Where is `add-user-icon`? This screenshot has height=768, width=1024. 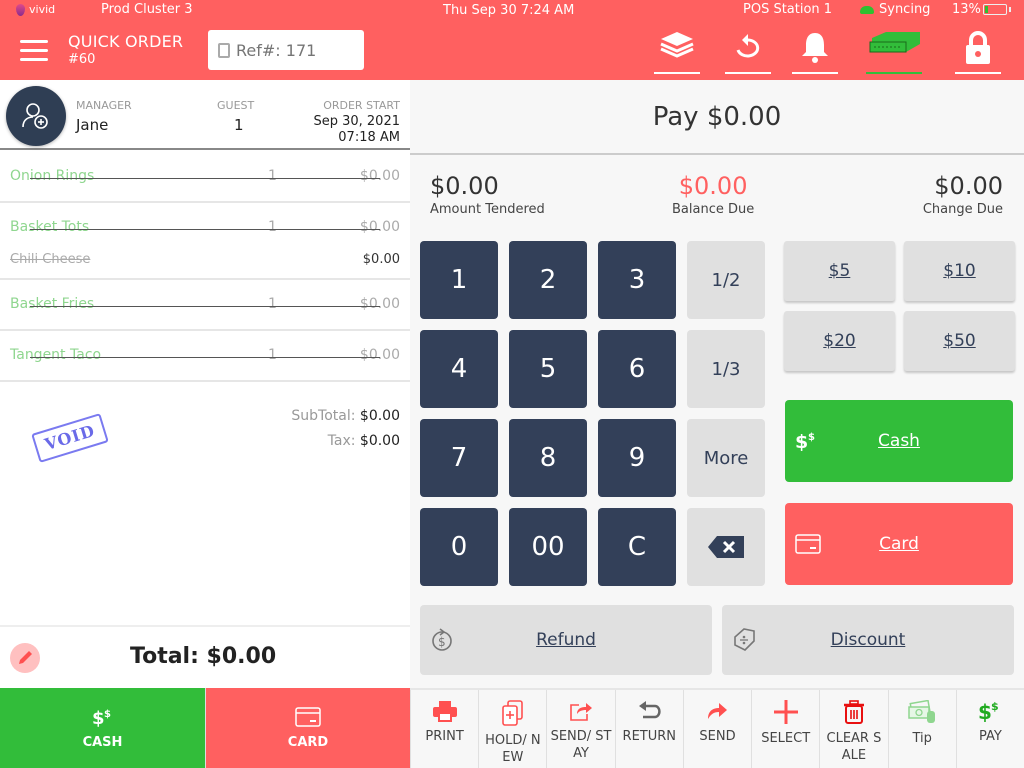 add-user-icon is located at coordinates (35, 116).